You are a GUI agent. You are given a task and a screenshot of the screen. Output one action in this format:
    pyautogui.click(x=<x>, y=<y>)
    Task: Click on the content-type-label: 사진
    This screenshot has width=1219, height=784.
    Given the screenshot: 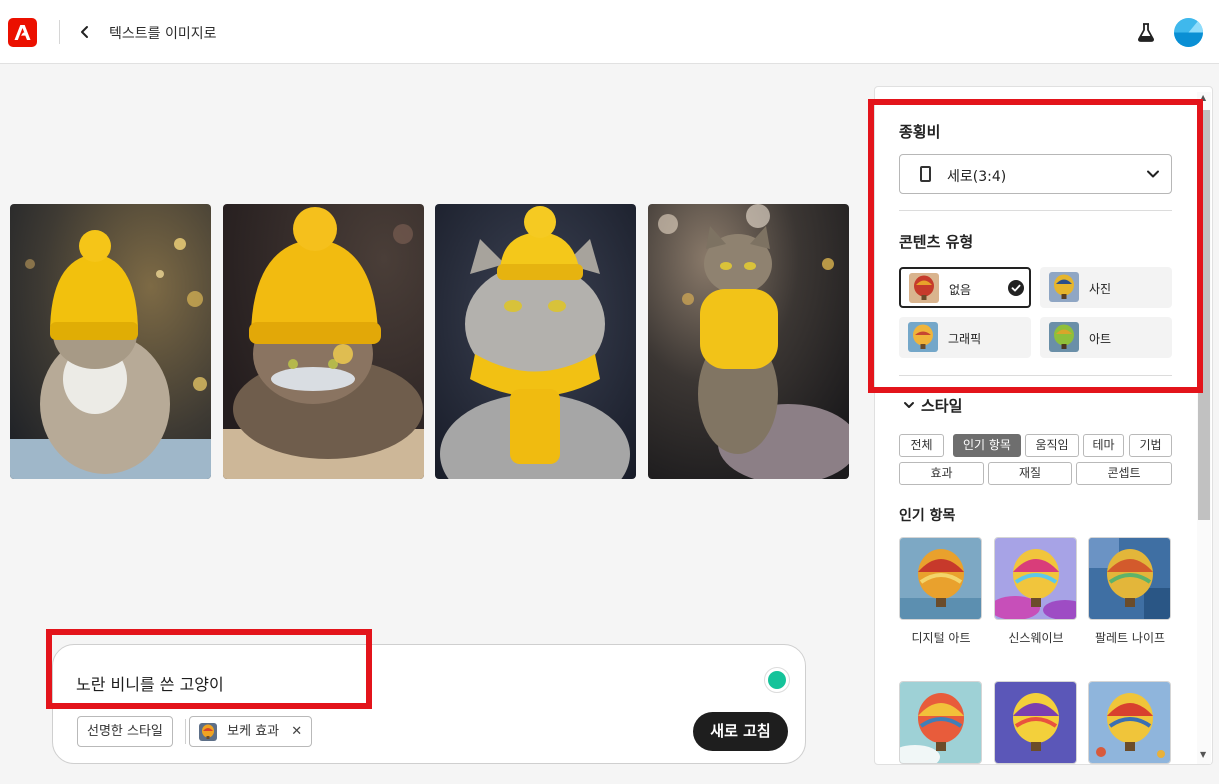 What is the action you would take?
    pyautogui.click(x=1100, y=289)
    